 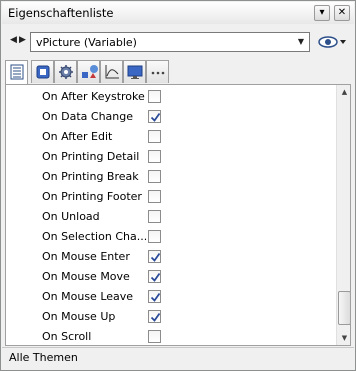 I want to click on gear-icon, so click(x=66, y=72).